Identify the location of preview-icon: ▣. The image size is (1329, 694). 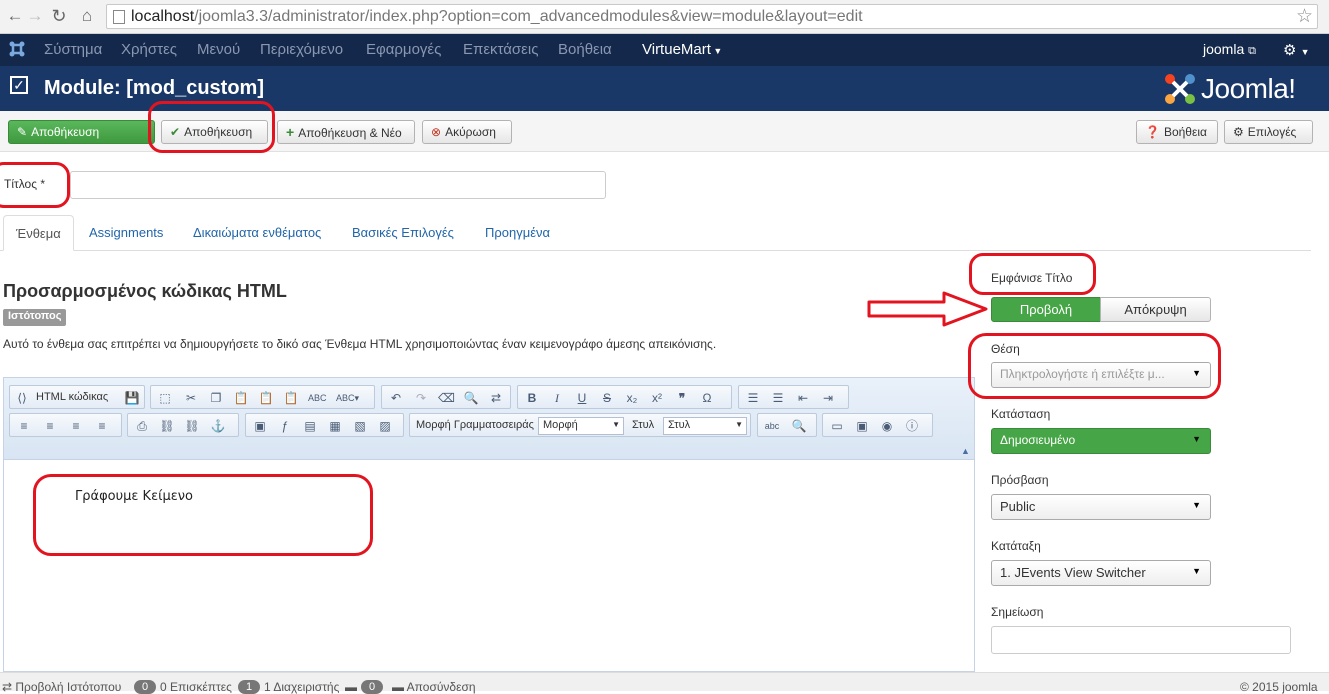
(862, 426).